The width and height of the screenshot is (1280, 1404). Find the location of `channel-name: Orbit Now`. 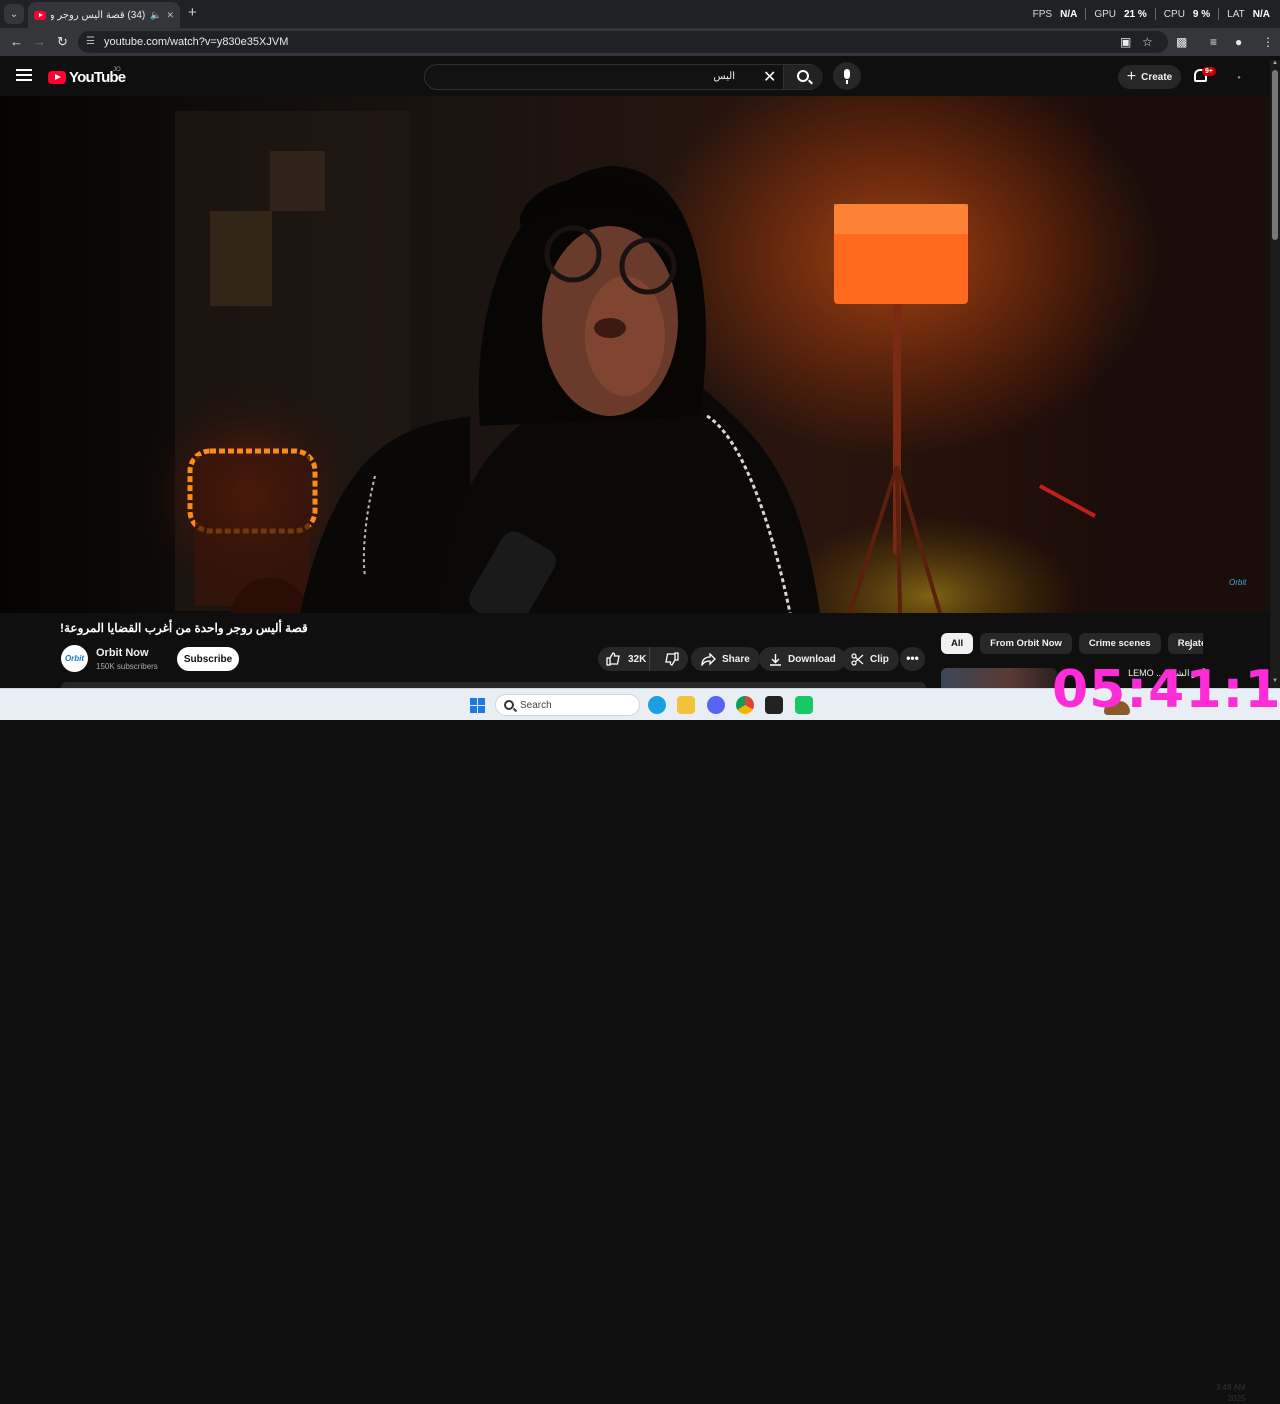

channel-name: Orbit Now is located at coordinates (122, 653).